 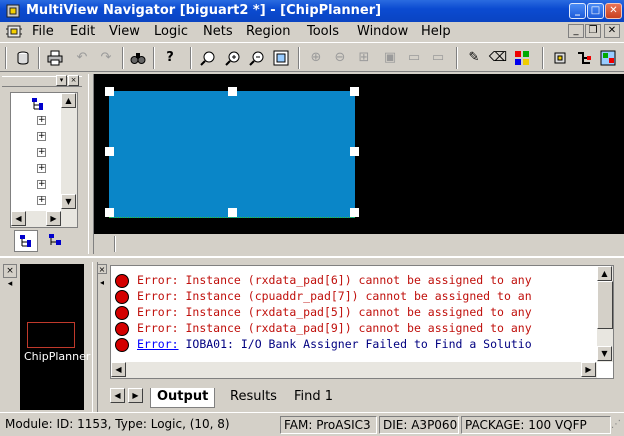 I want to click on status-family: FAM: ProASIC3, so click(x=328, y=425).